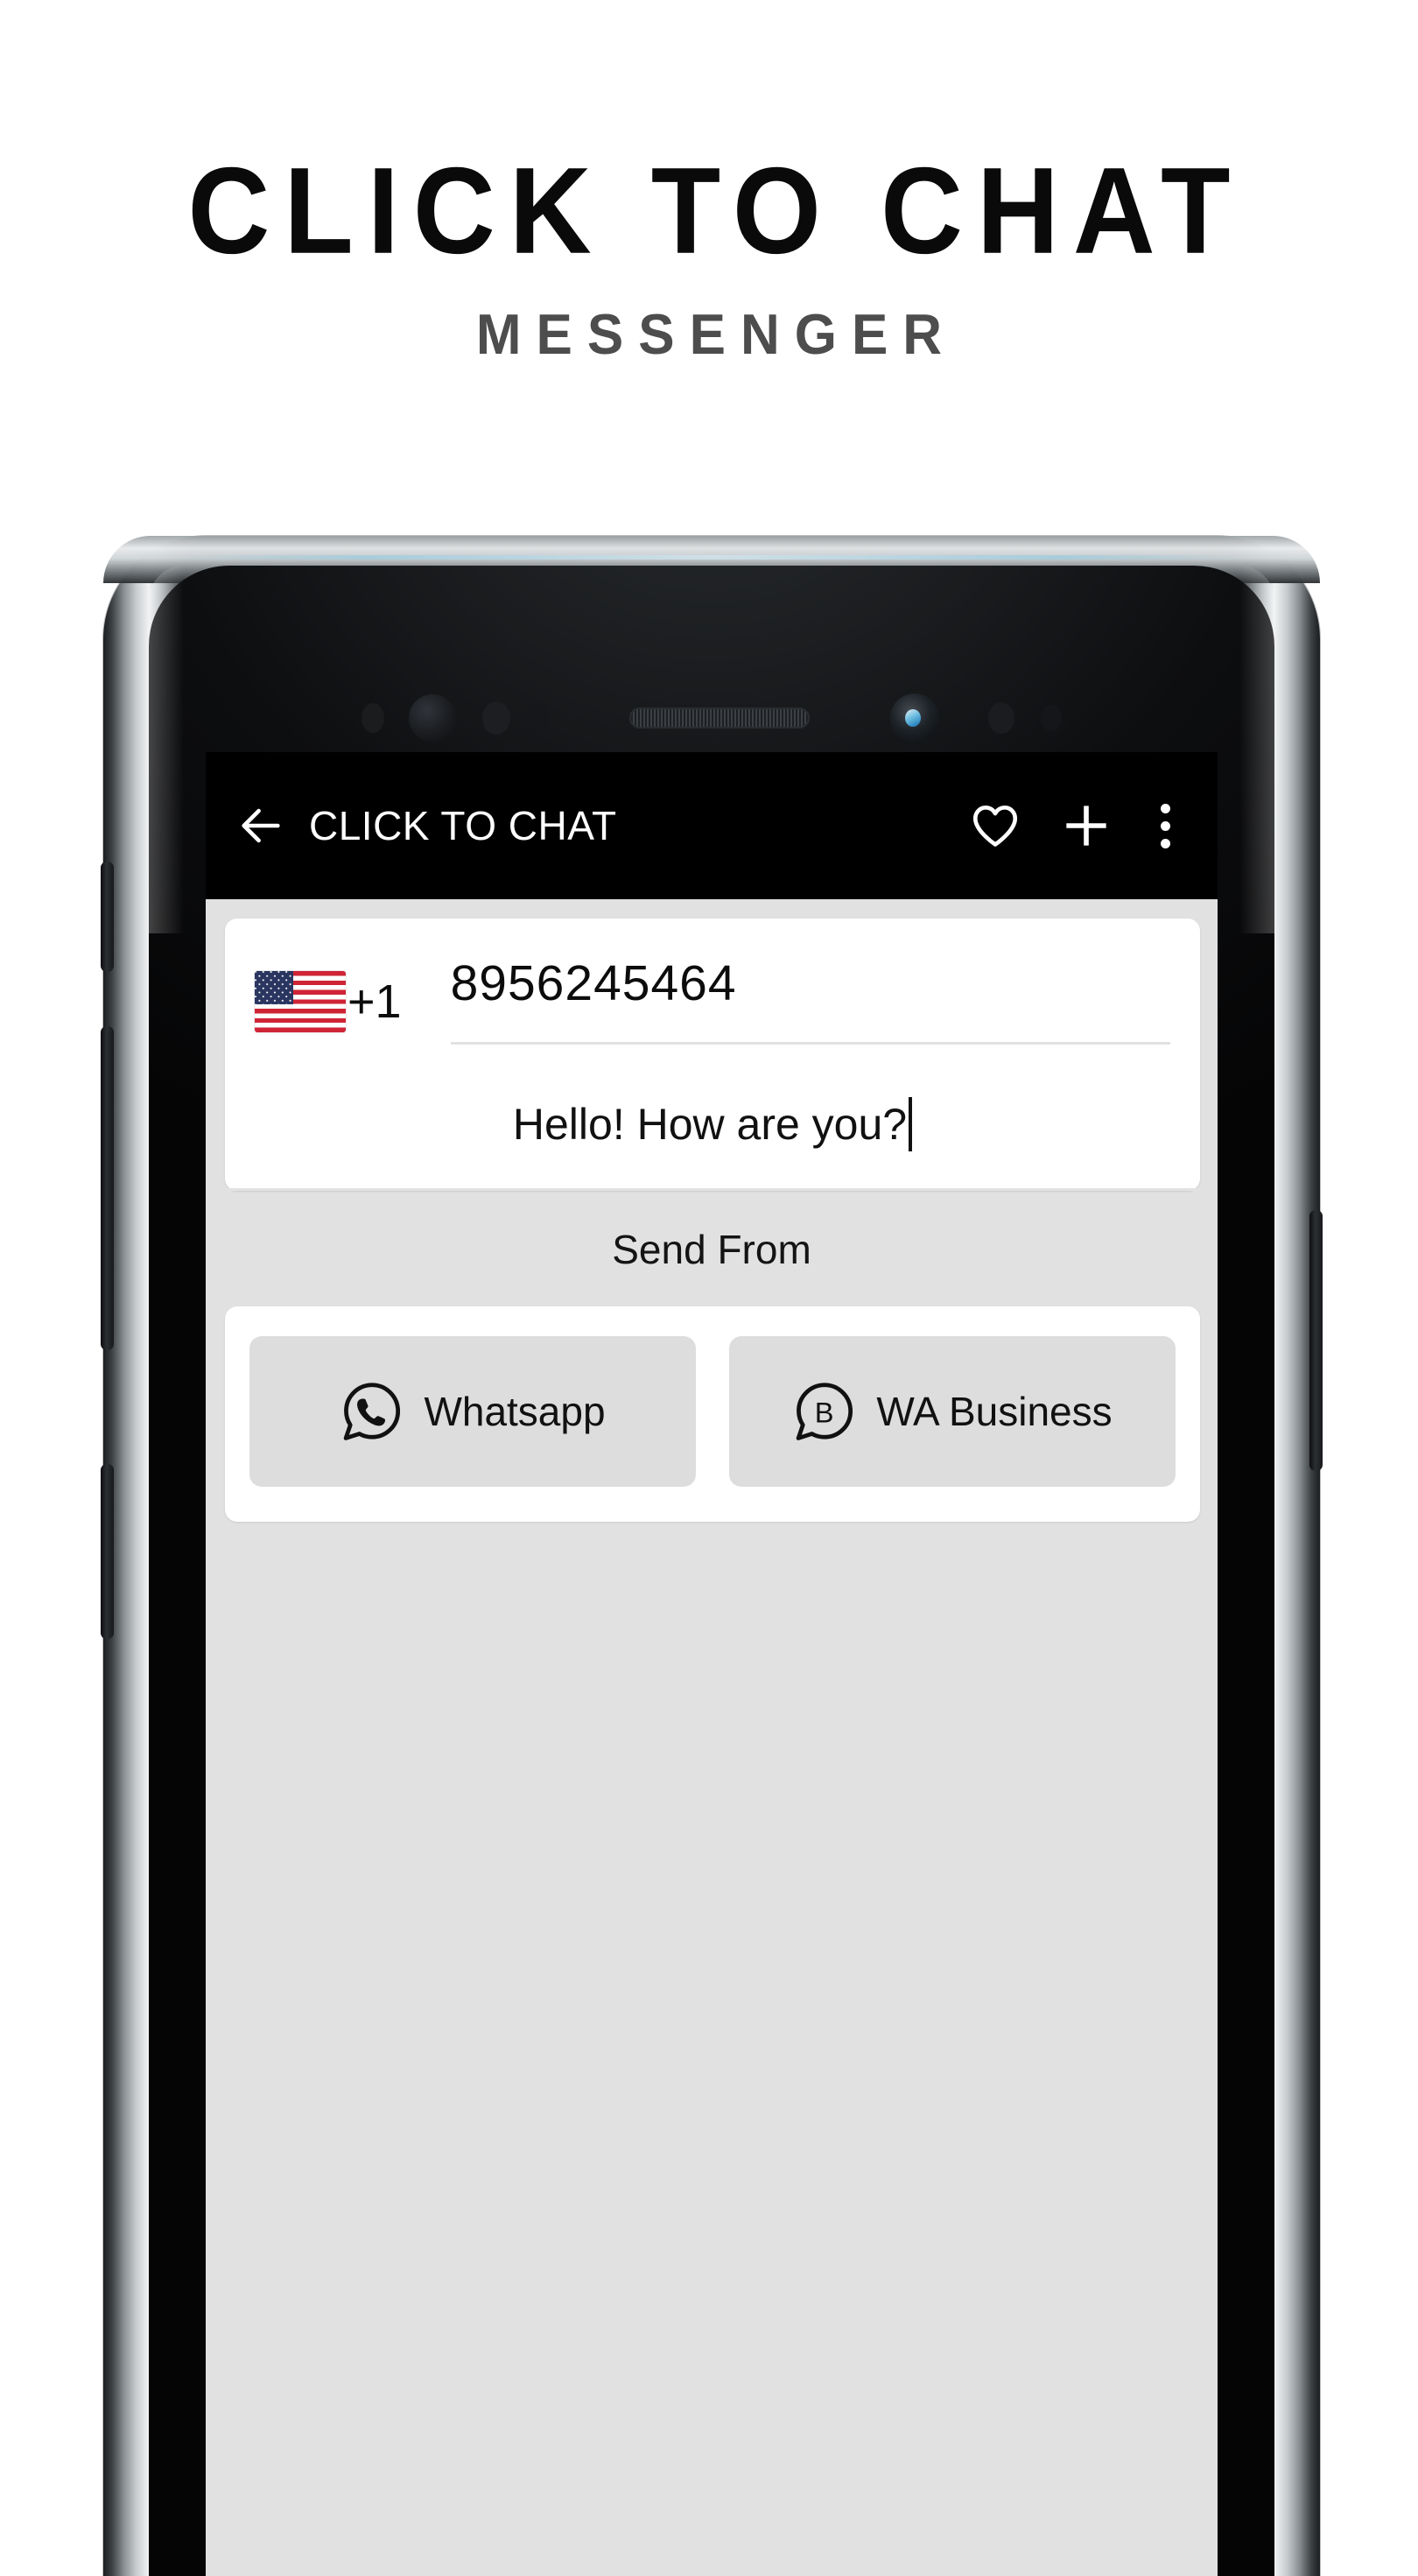  Describe the element at coordinates (716, 210) in the screenshot. I see `page-title: CLICK TO CHAT` at that location.